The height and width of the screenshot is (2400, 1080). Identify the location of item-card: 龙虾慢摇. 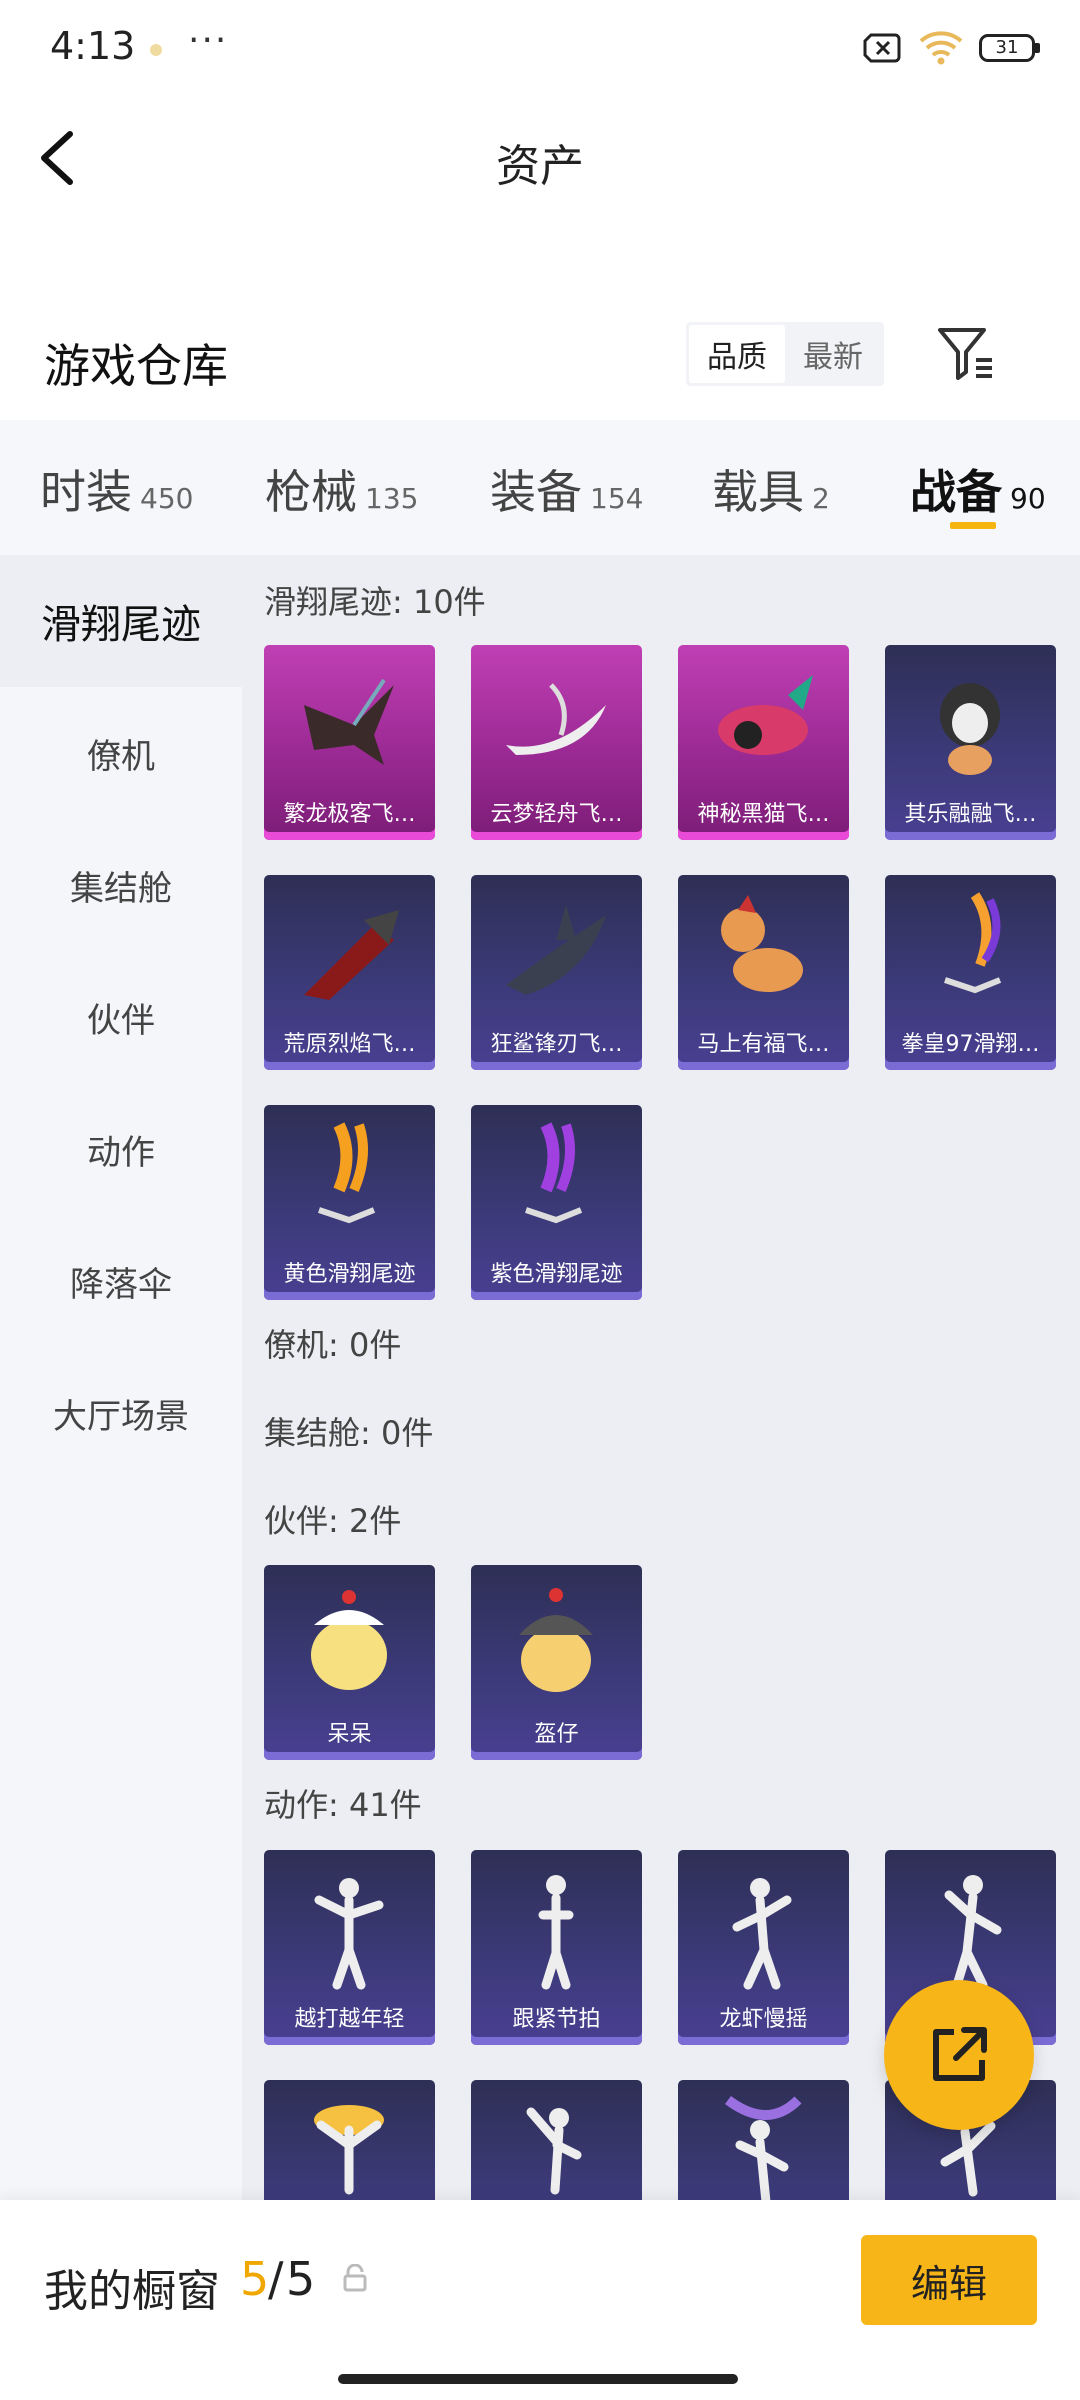
(763, 1947).